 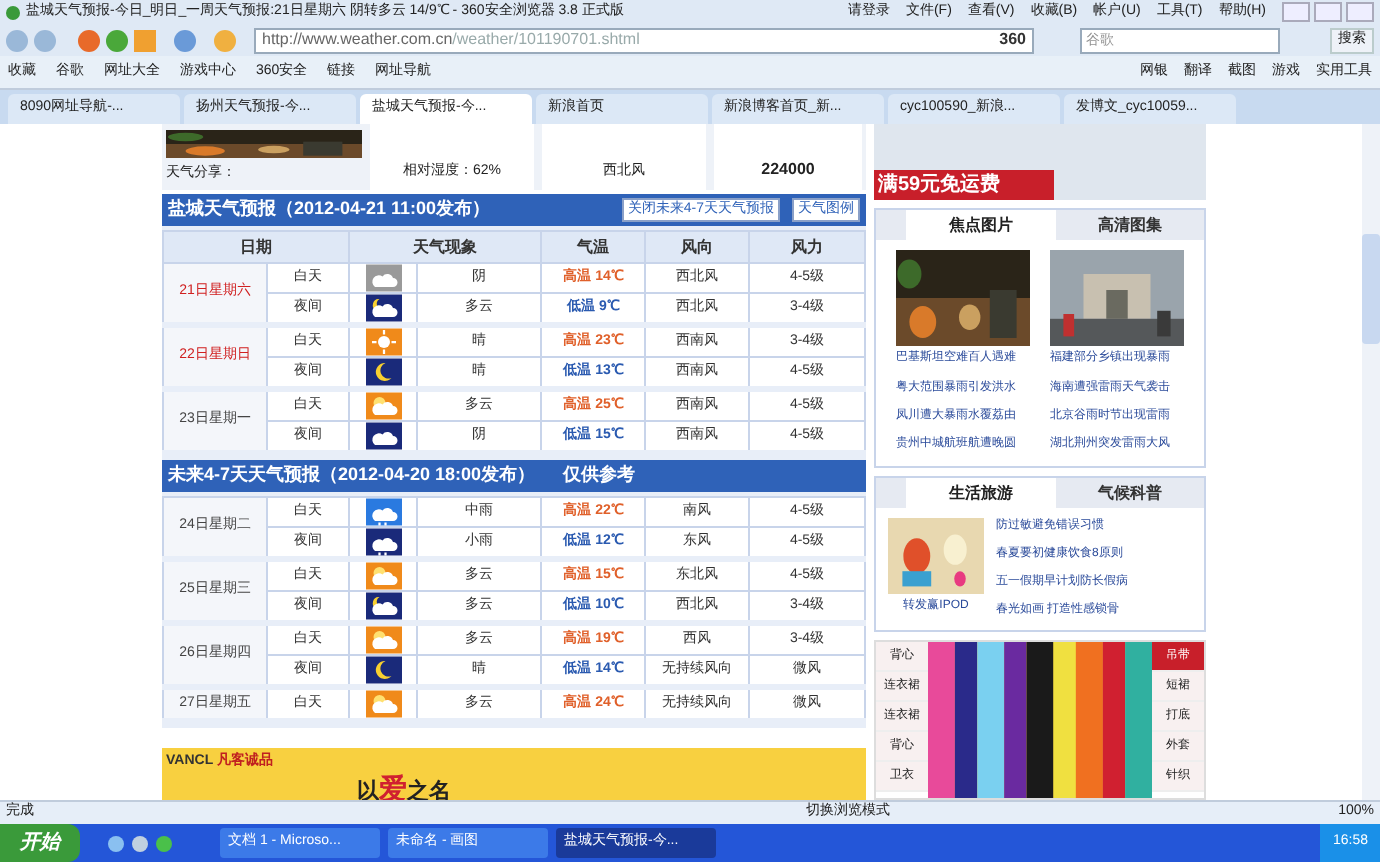 What do you see at coordinates (1012, 40) in the screenshot?
I see `brand-label: 360` at bounding box center [1012, 40].